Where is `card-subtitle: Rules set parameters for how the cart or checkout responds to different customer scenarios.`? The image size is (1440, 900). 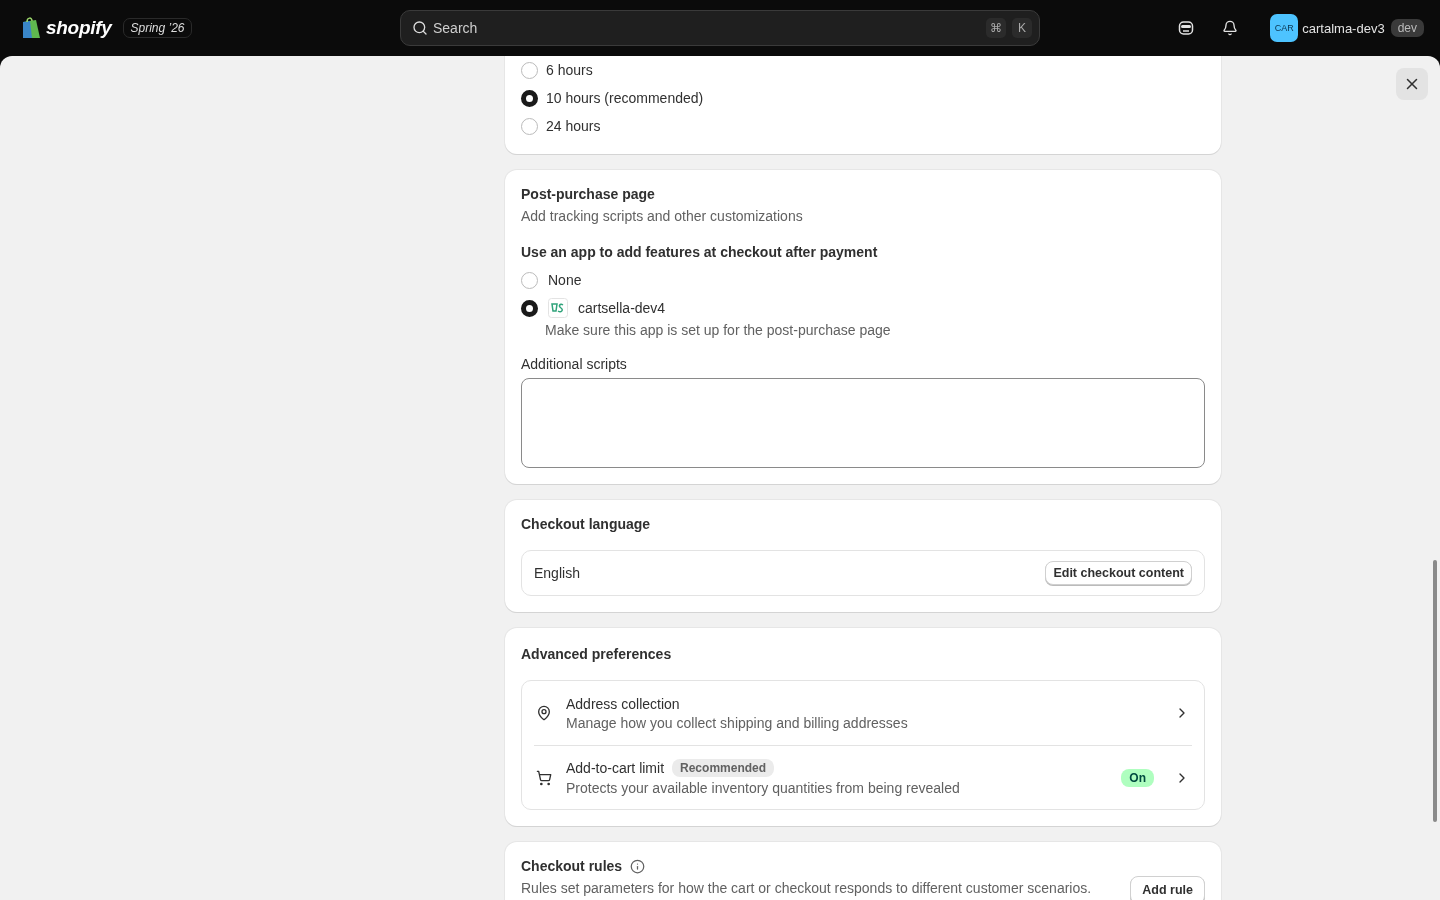
card-subtitle: Rules set parameters for how the cart or checkout responds to different customer scenarios. is located at coordinates (806, 888).